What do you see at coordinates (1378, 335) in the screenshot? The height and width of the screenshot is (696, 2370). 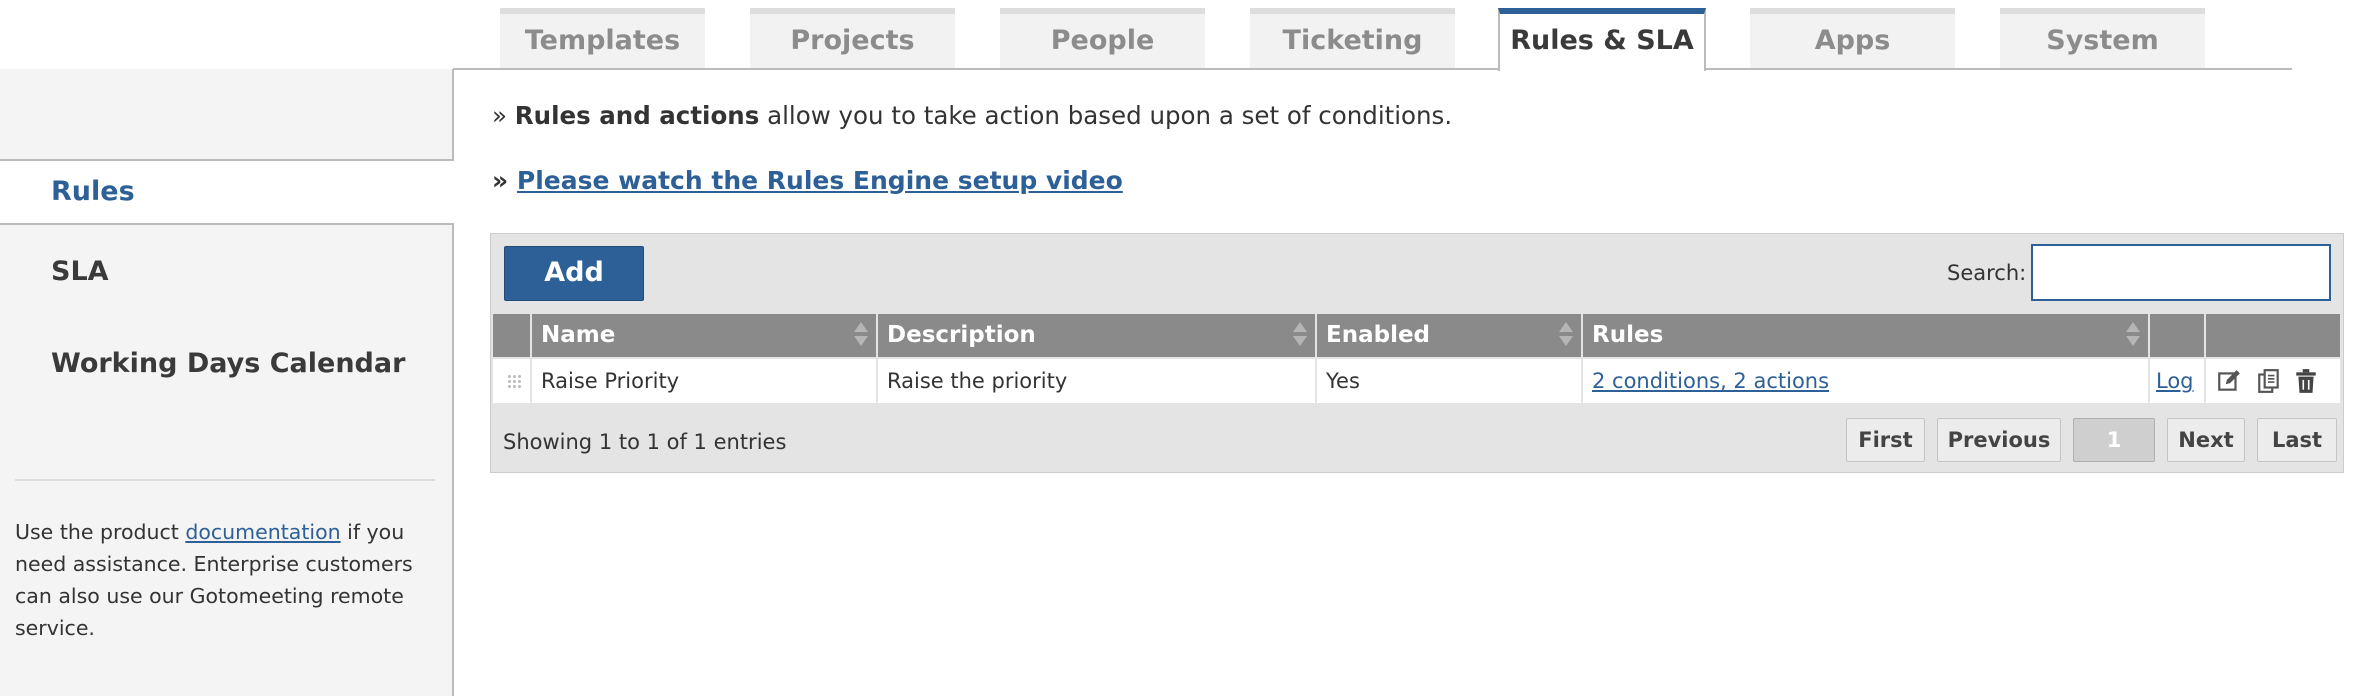 I see `column-header-enabled-label: Enabled` at bounding box center [1378, 335].